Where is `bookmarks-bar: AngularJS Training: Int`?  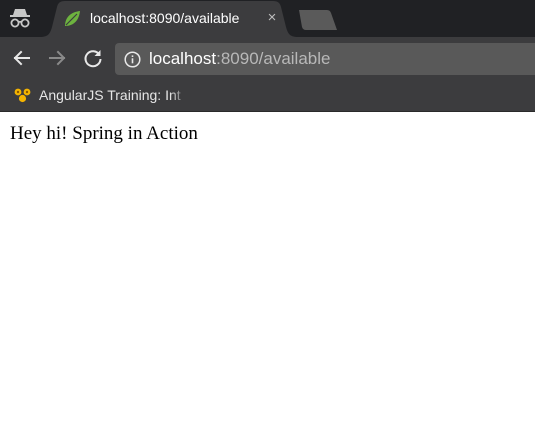
bookmarks-bar: AngularJS Training: Int is located at coordinates (267, 95).